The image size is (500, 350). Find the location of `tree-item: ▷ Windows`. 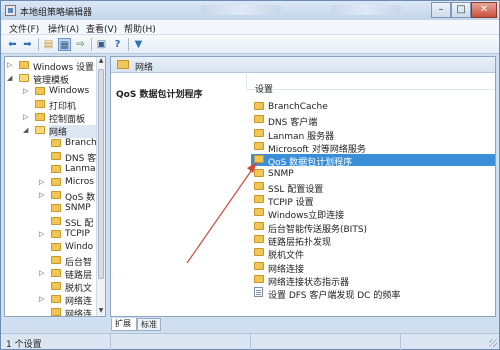

tree-item: ▷ Windows is located at coordinates (52, 91).